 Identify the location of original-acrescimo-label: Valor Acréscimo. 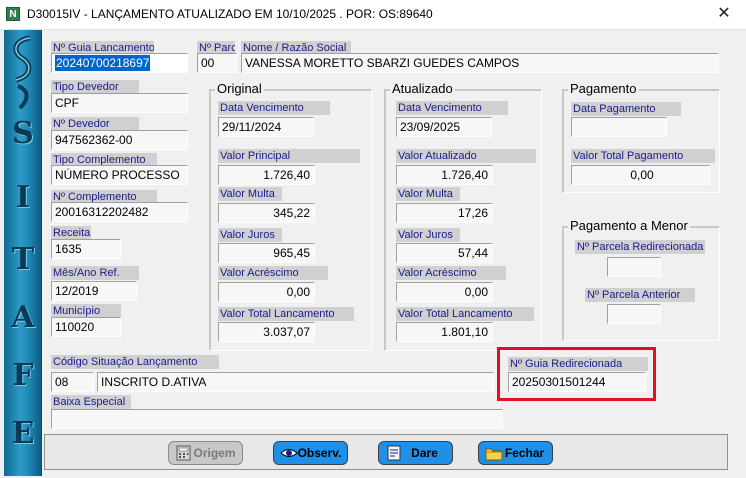
(273, 273).